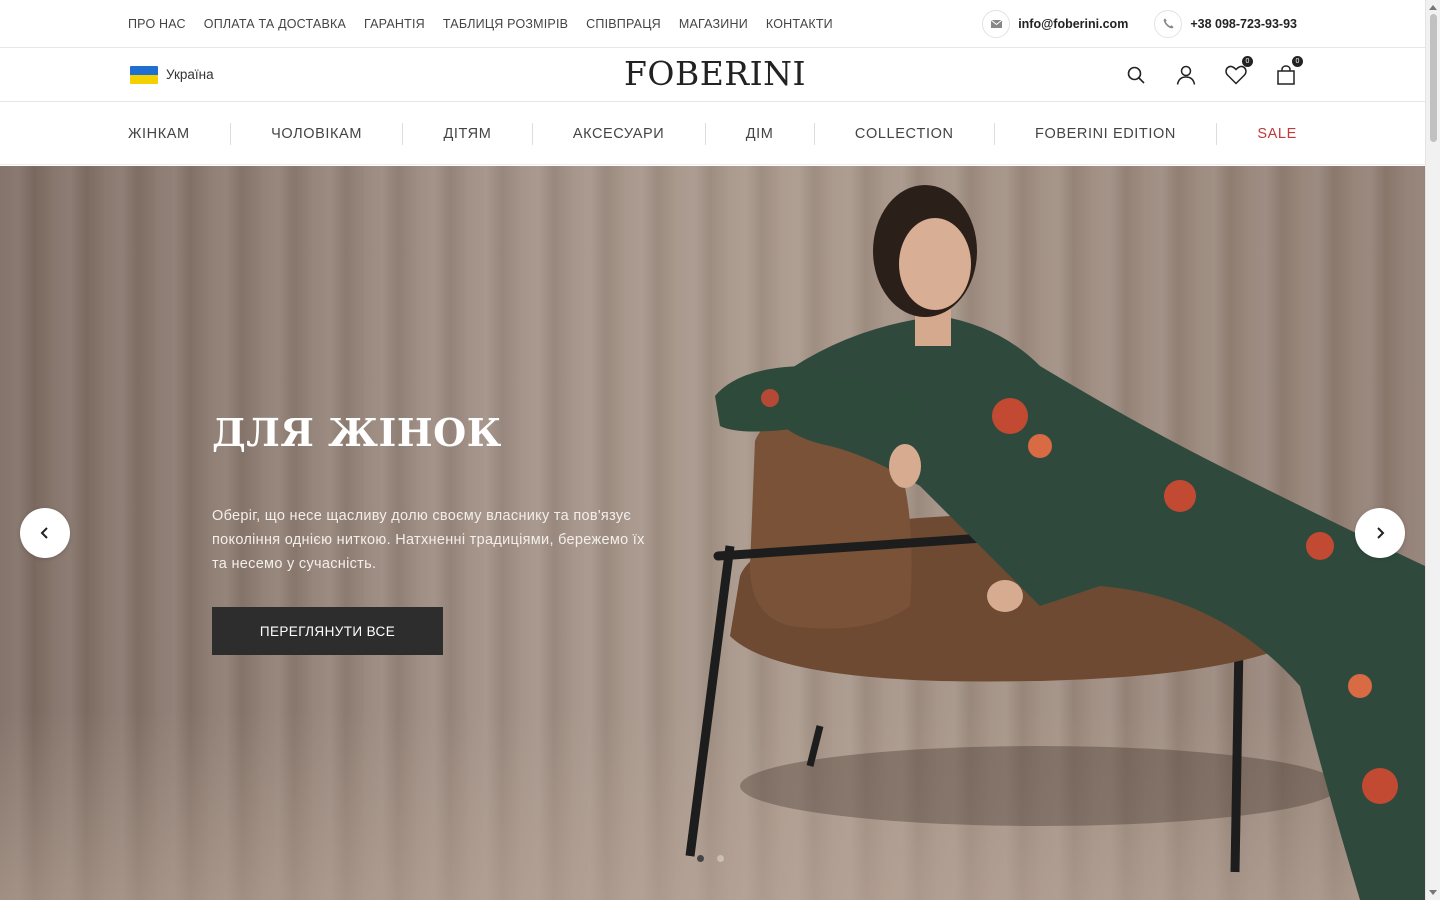 The image size is (1440, 900). Describe the element at coordinates (715, 74) in the screenshot. I see `logo: FOBERINI` at that location.